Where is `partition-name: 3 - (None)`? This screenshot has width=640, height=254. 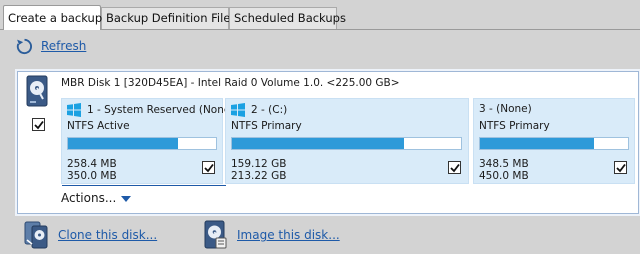
partition-name: 3 - (None) is located at coordinates (505, 109).